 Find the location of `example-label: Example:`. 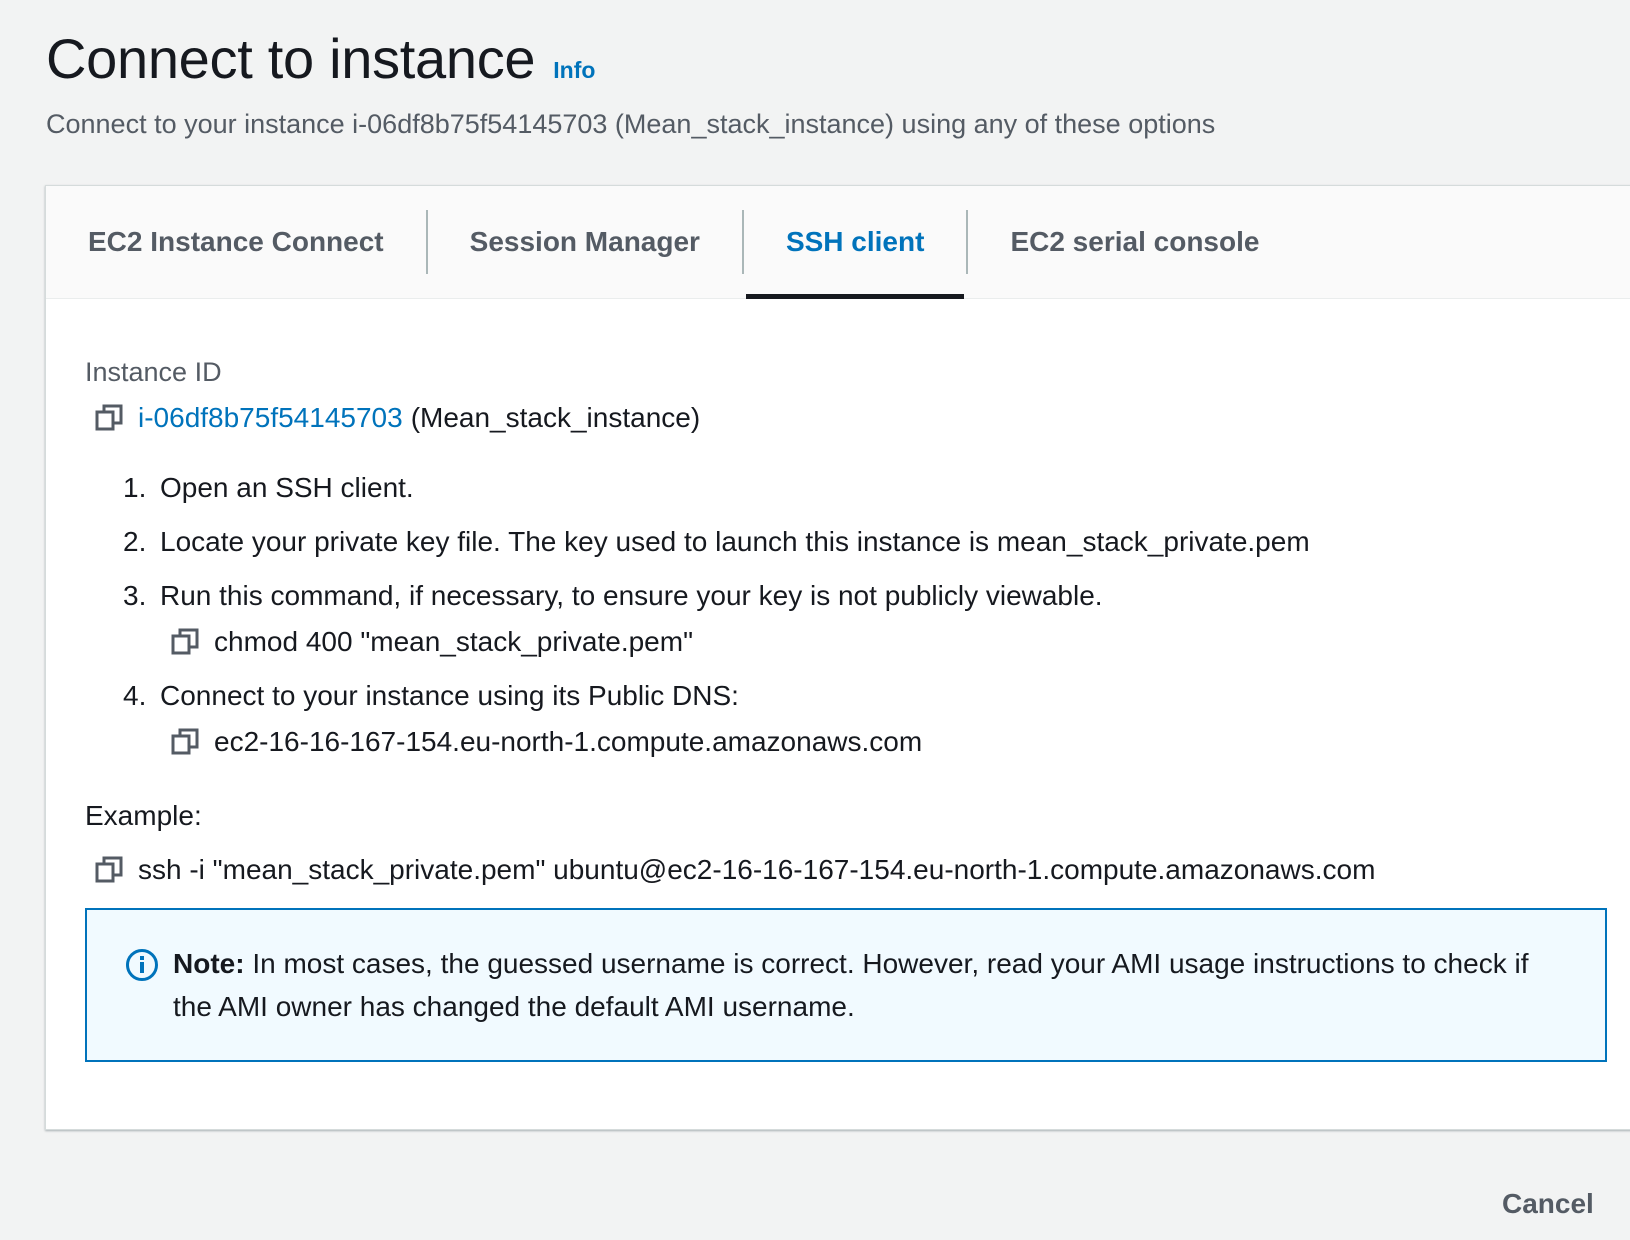

example-label: Example: is located at coordinates (143, 815).